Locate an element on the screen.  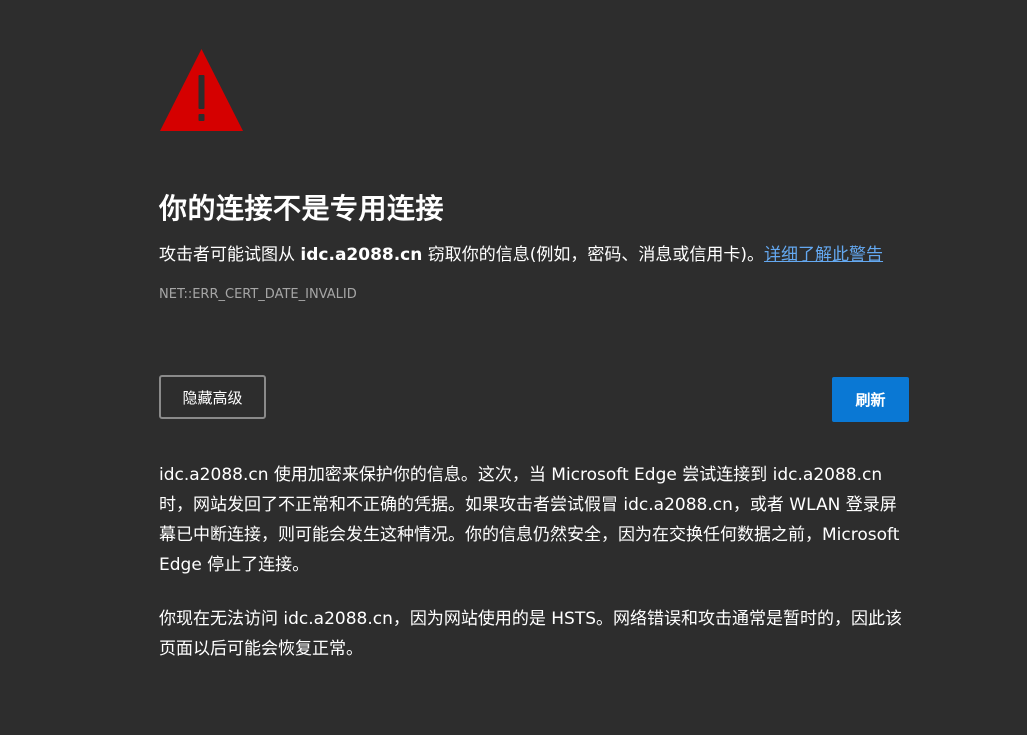
error-code: NET::ERR_CERT_DATE_INVALID is located at coordinates (258, 294).